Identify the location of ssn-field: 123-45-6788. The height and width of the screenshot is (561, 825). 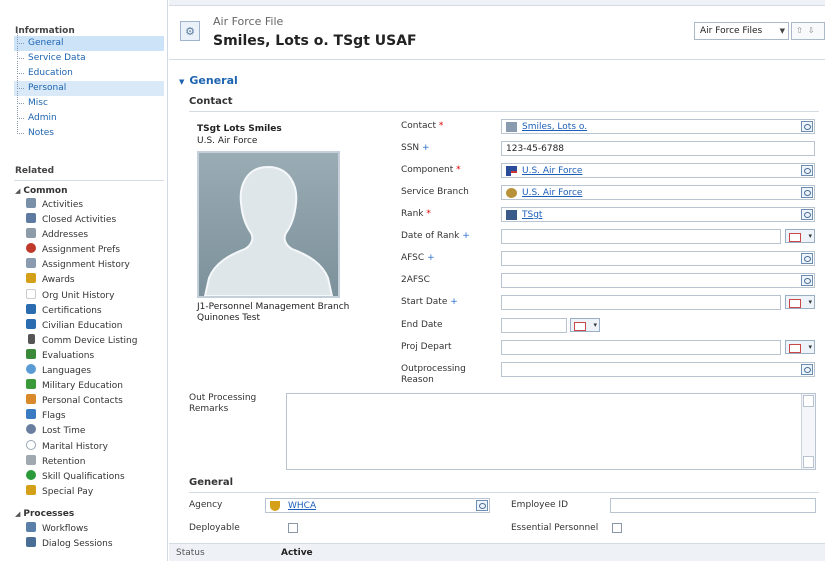
(658, 148).